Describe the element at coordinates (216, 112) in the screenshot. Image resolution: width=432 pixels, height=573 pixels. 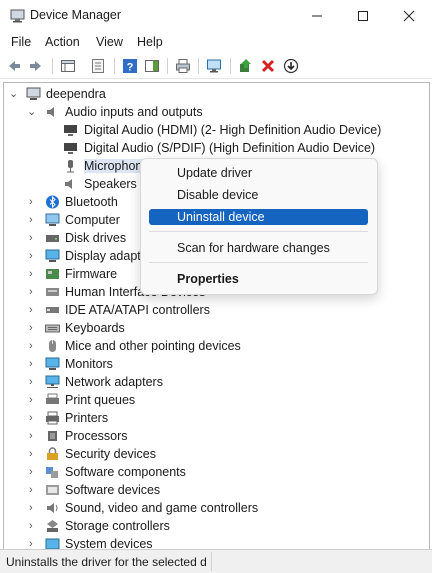
I see `tree-node-audio-inputs-and-outputs: ⌄ Audio inputs and outputs` at that location.